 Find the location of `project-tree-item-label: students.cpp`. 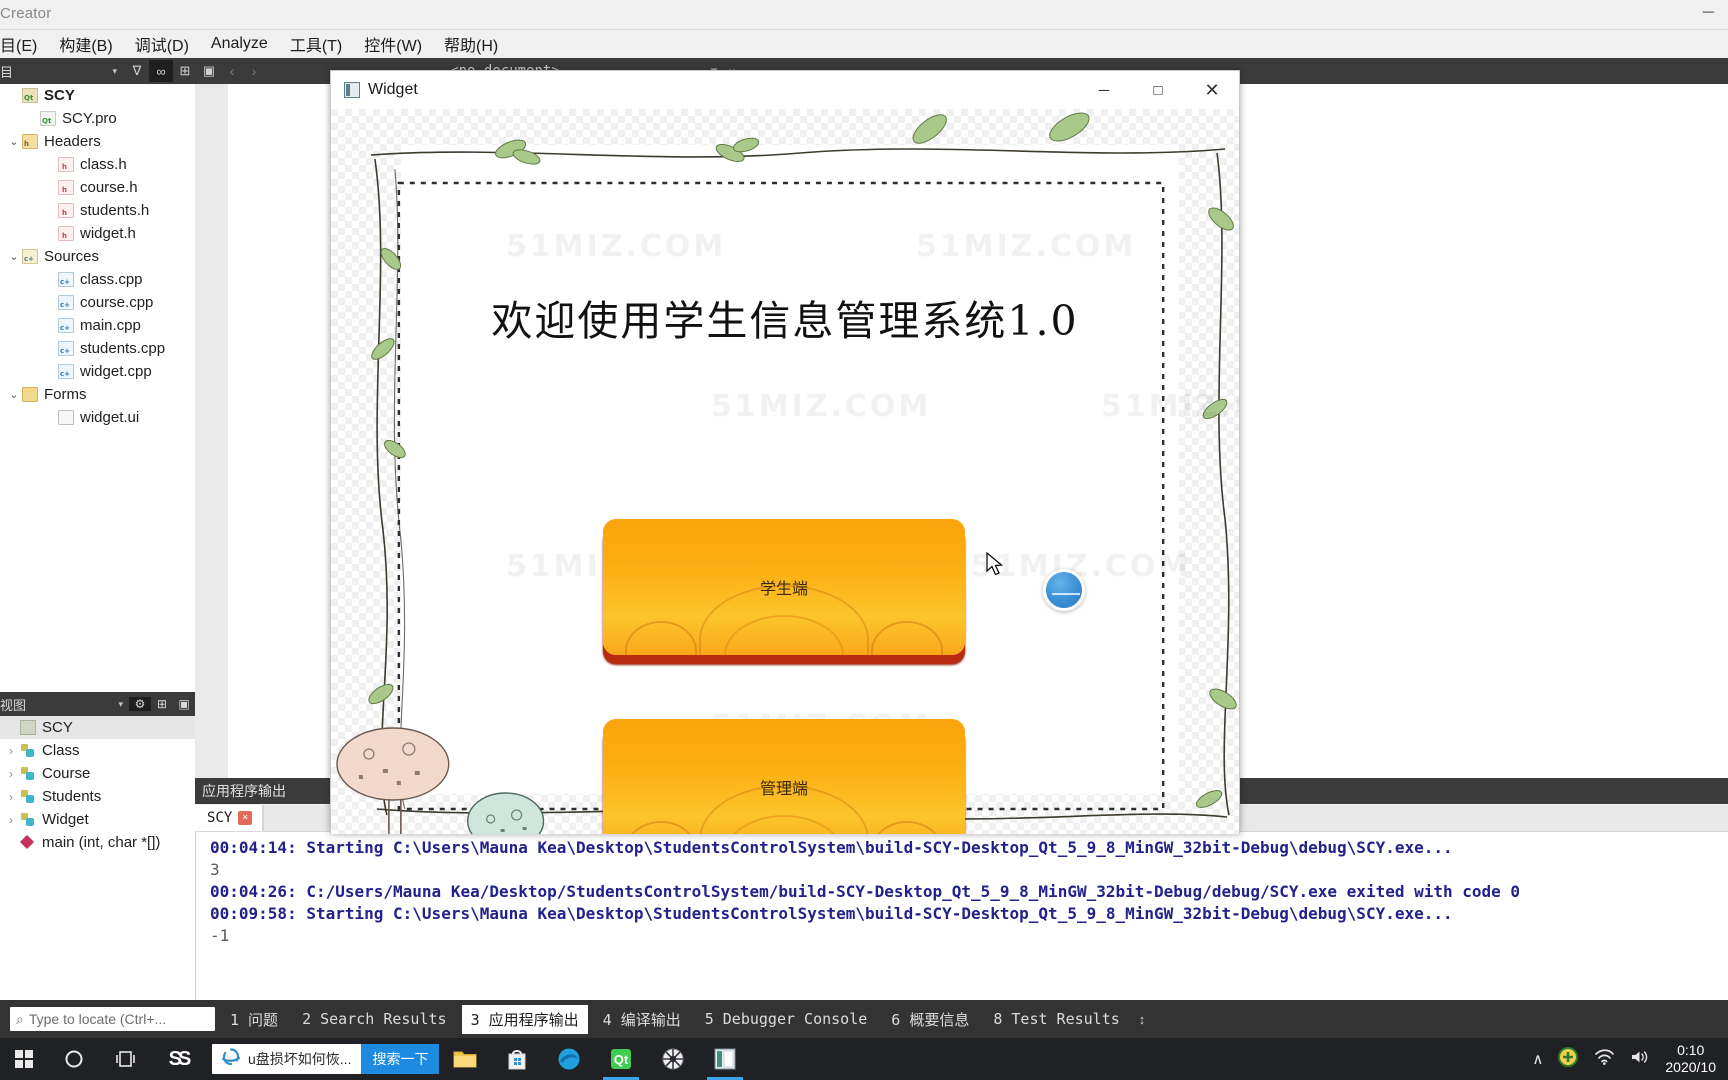

project-tree-item-label: students.cpp is located at coordinates (123, 348).